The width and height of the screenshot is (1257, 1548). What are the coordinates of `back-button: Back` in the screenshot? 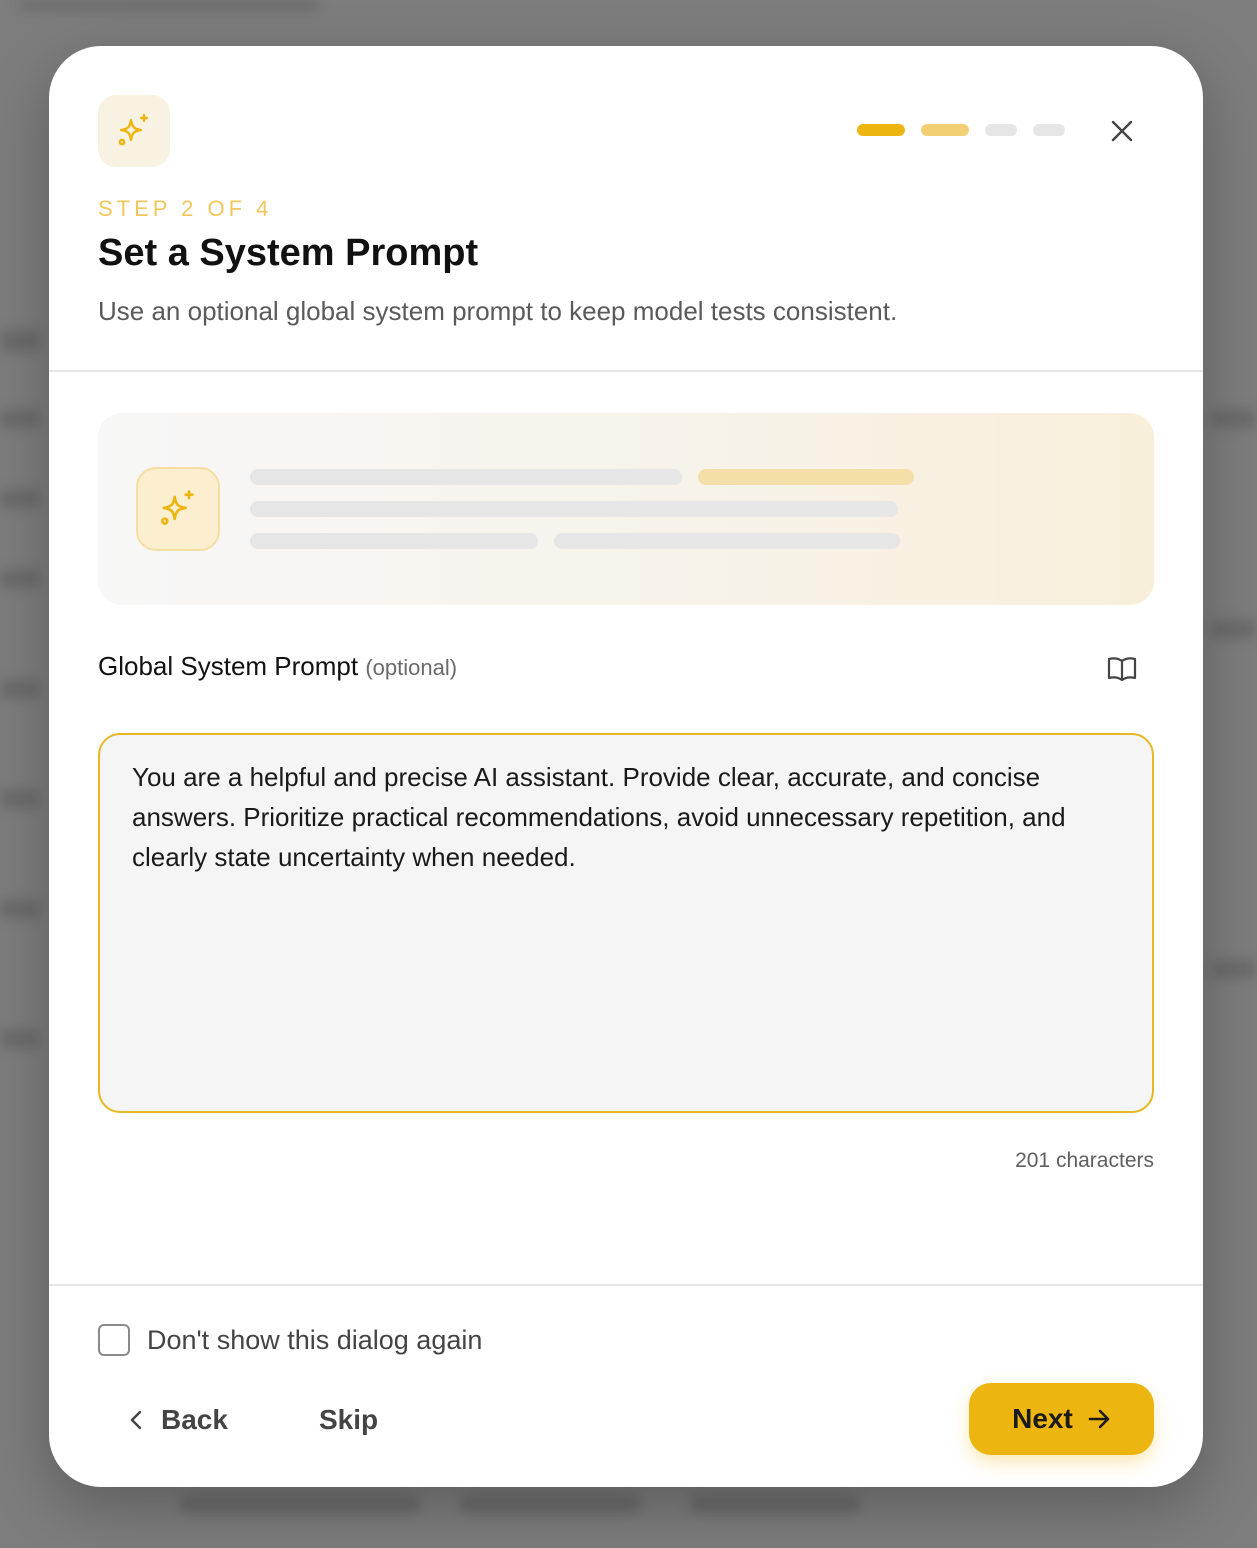 It's located at (178, 1420).